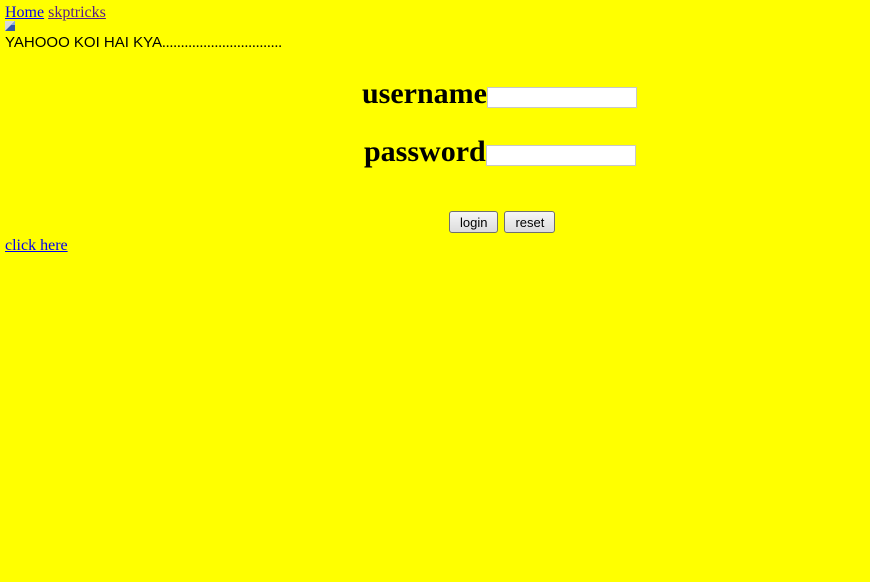 The width and height of the screenshot is (870, 582). I want to click on broken-image-icon, so click(10, 26).